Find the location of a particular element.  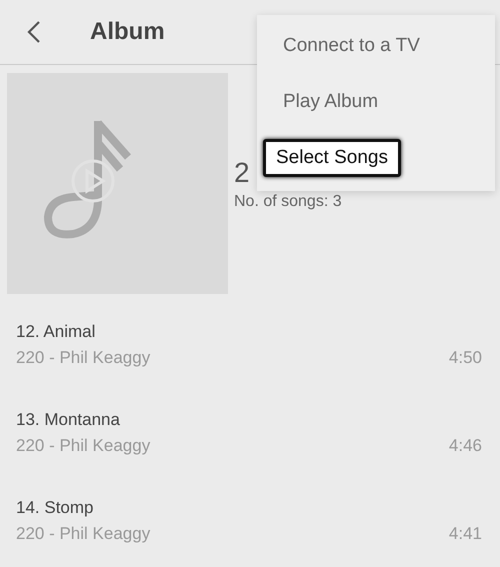

song-duration: 4:41 is located at coordinates (465, 534).